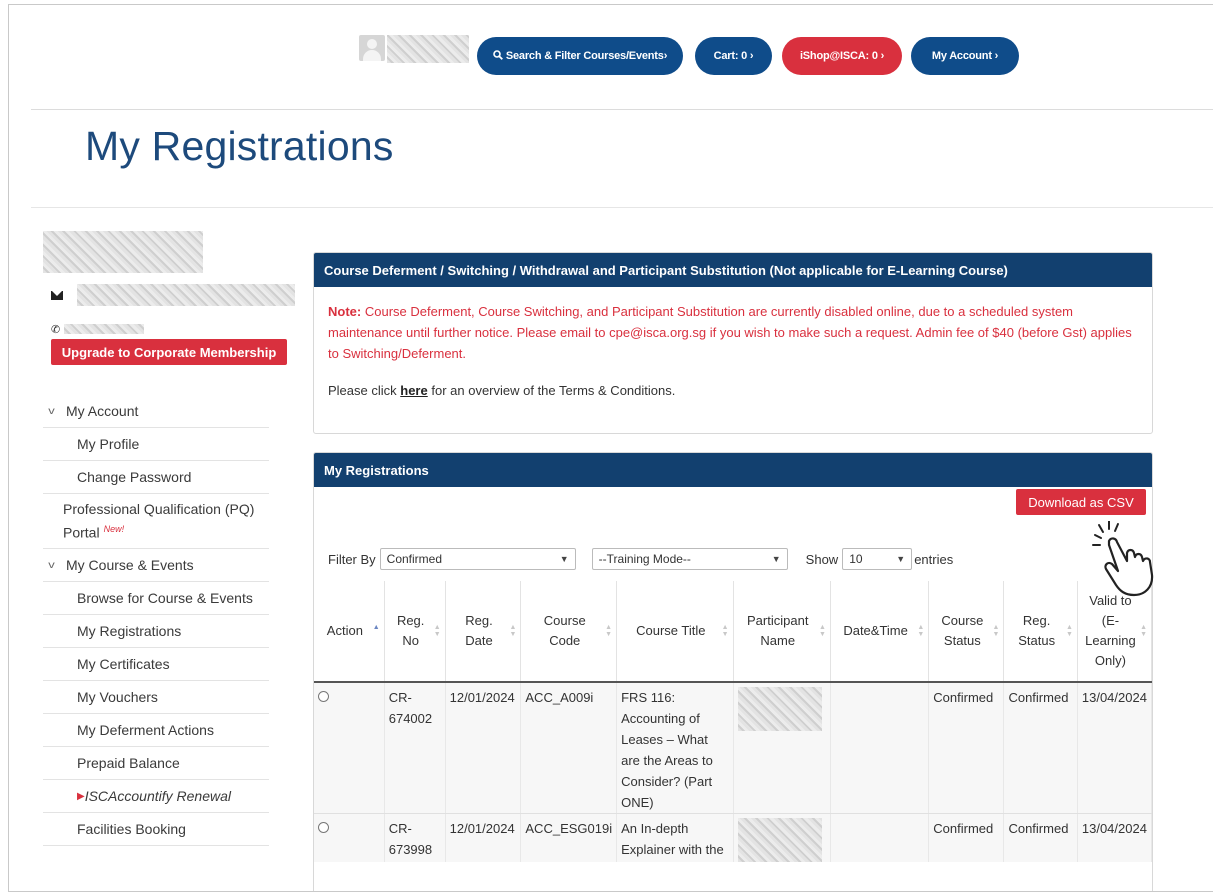 This screenshot has height=892, width=1213. Describe the element at coordinates (413, 390) in the screenshot. I see `terms-link: here` at that location.